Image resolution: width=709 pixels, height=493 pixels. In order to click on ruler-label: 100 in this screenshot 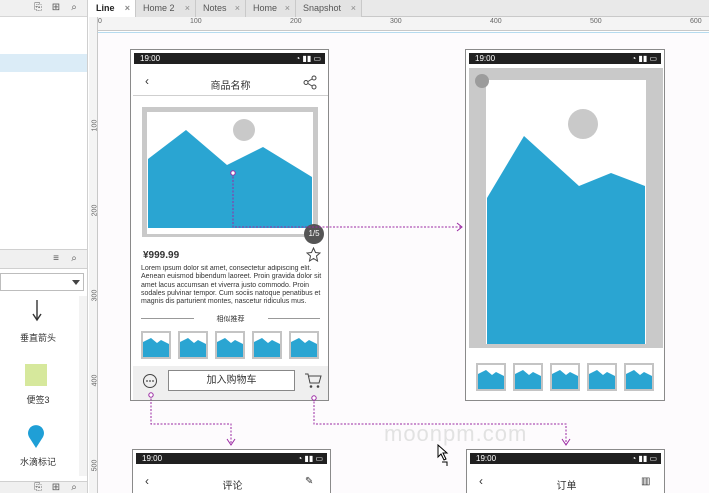, I will do `click(196, 21)`.